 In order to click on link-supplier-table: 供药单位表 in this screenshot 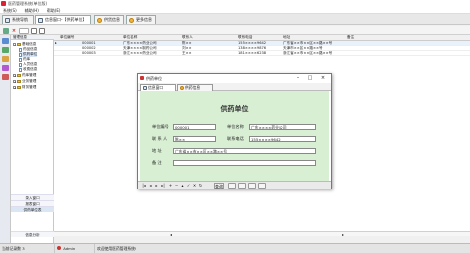, I will do `click(32, 209)`.